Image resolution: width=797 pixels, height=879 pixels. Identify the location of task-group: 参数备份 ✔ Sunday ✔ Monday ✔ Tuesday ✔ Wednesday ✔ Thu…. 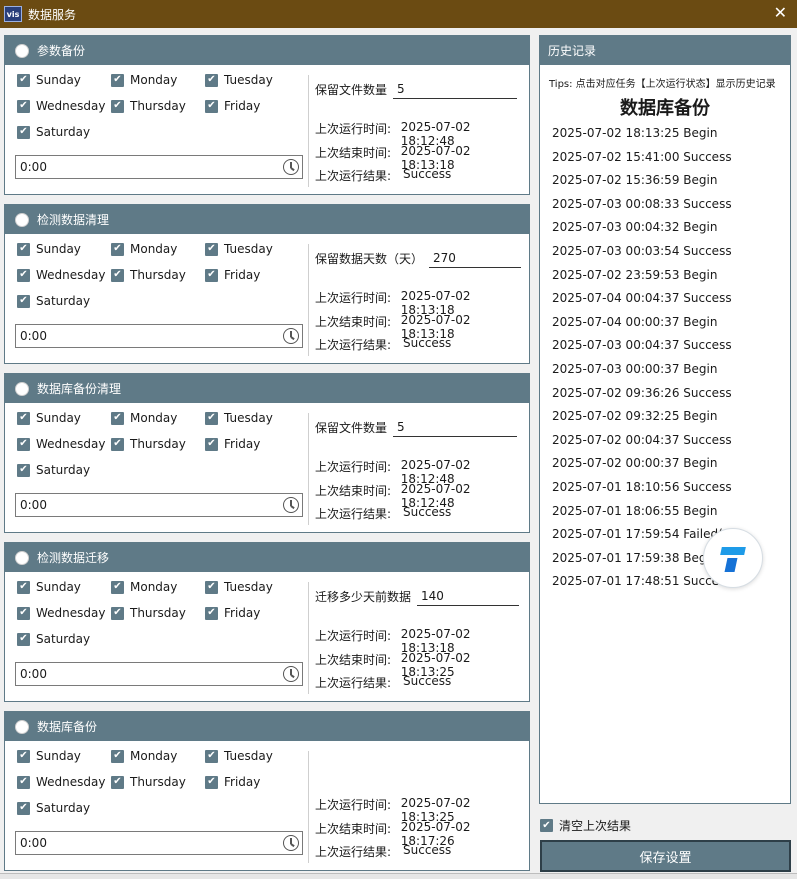
(267, 115).